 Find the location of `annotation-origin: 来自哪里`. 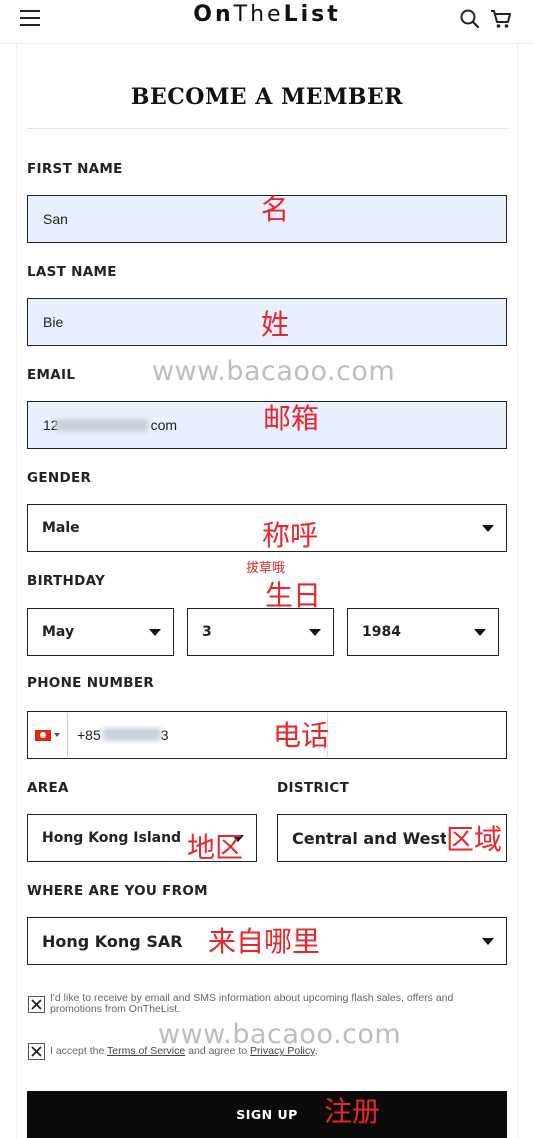

annotation-origin: 来自哪里 is located at coordinates (264, 941).